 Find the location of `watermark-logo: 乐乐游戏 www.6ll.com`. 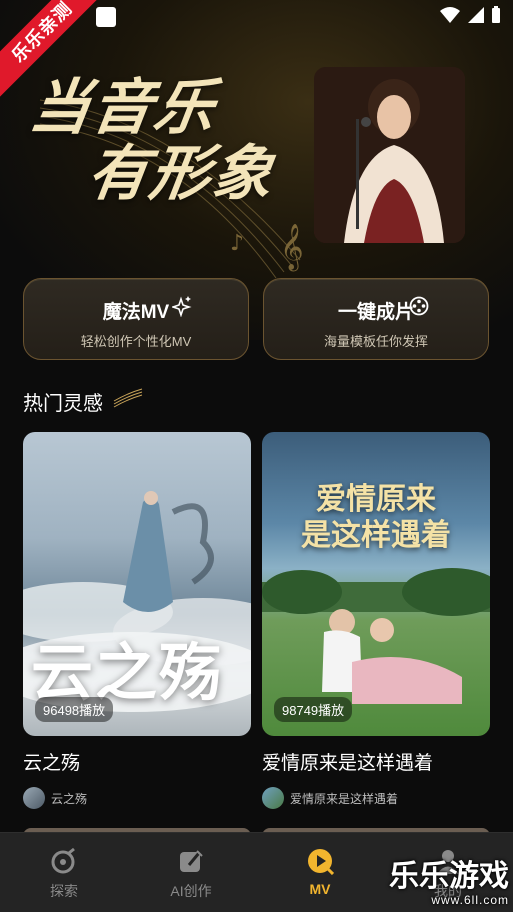

watermark-logo: 乐乐游戏 www.6ll.com is located at coordinates (449, 883).